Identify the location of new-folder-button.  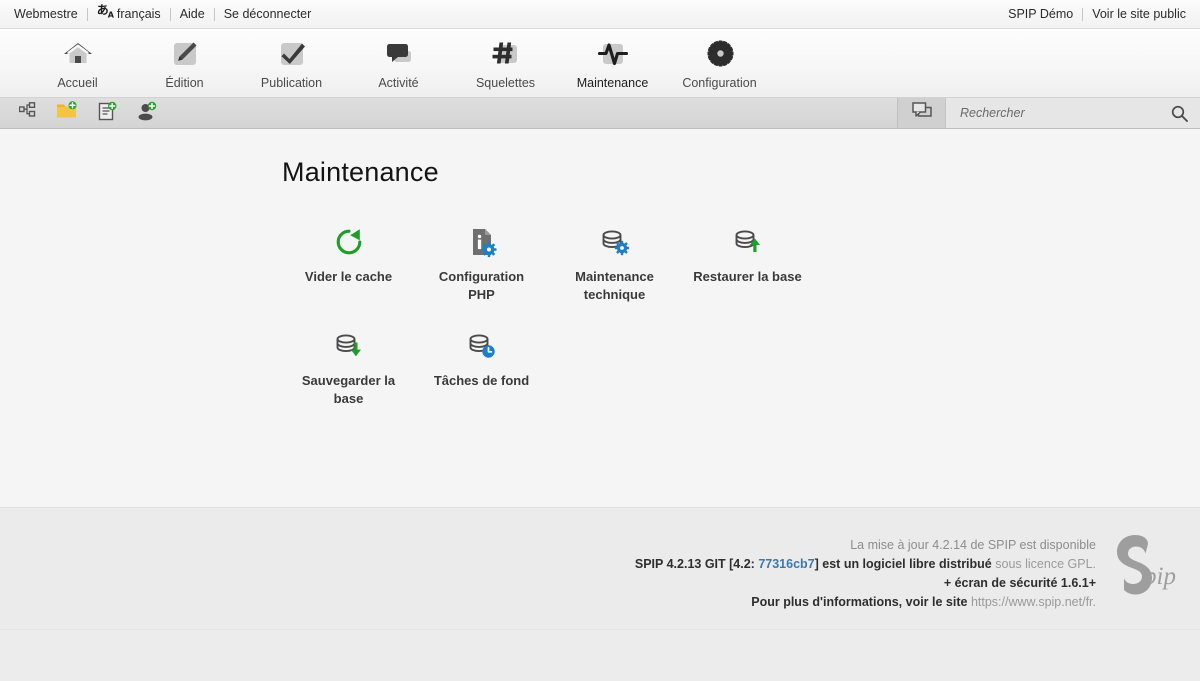
(67, 113).